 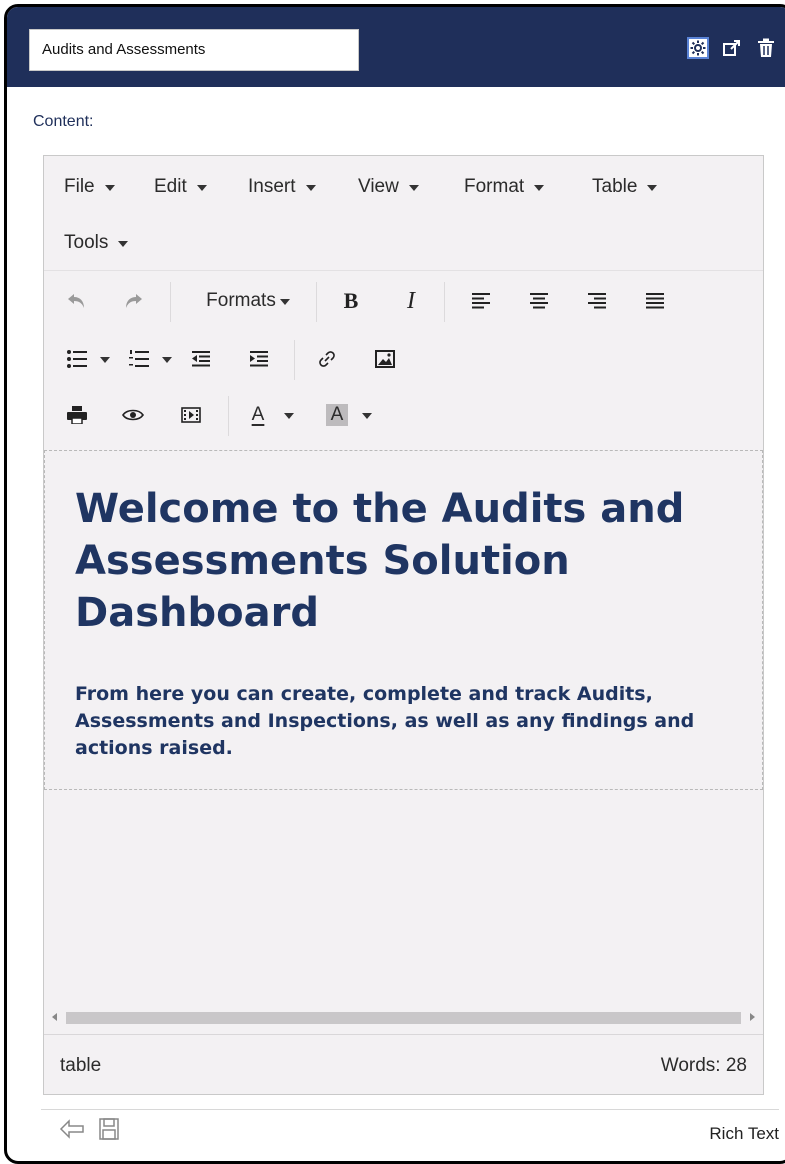 What do you see at coordinates (698, 48) in the screenshot?
I see `settings-icon` at bounding box center [698, 48].